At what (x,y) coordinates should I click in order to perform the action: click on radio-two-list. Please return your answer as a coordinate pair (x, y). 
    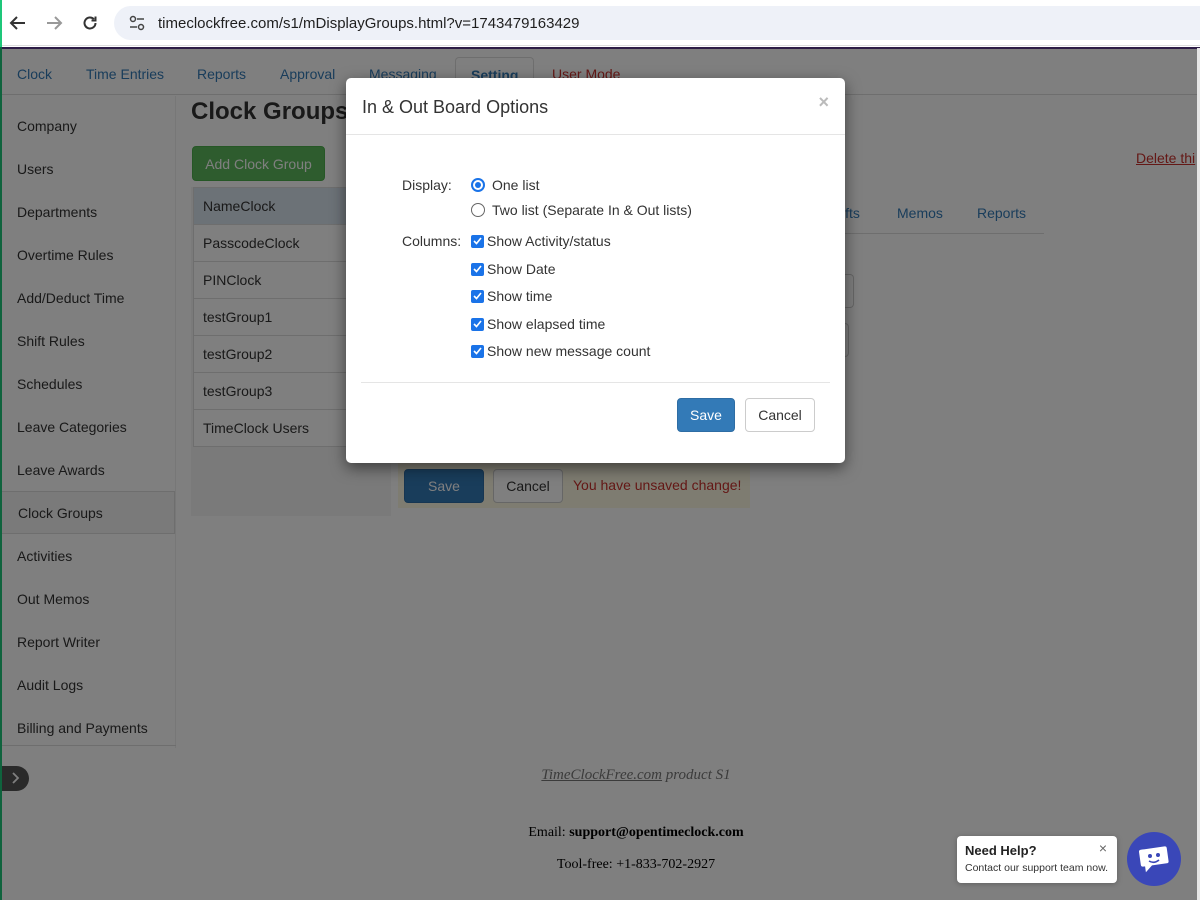
    Looking at the image, I should click on (478, 210).